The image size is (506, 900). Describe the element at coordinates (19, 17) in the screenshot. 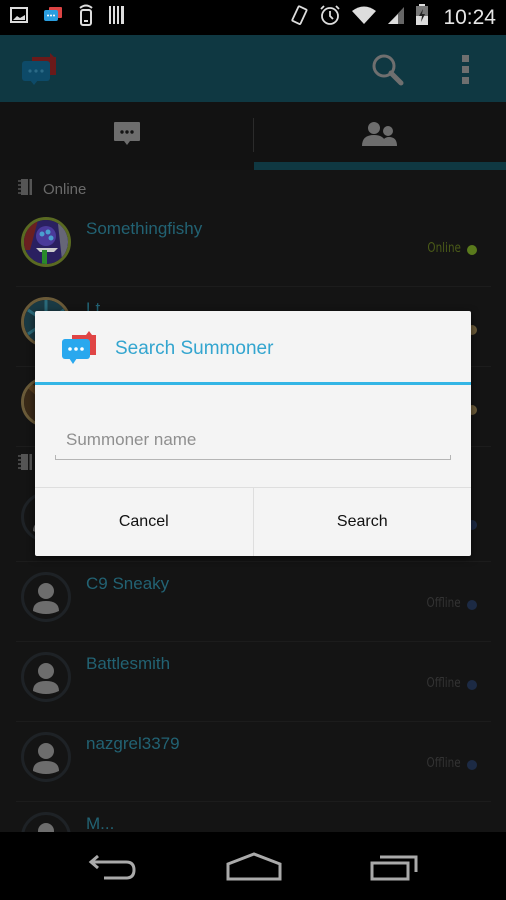

I see `image-notification-icon` at that location.